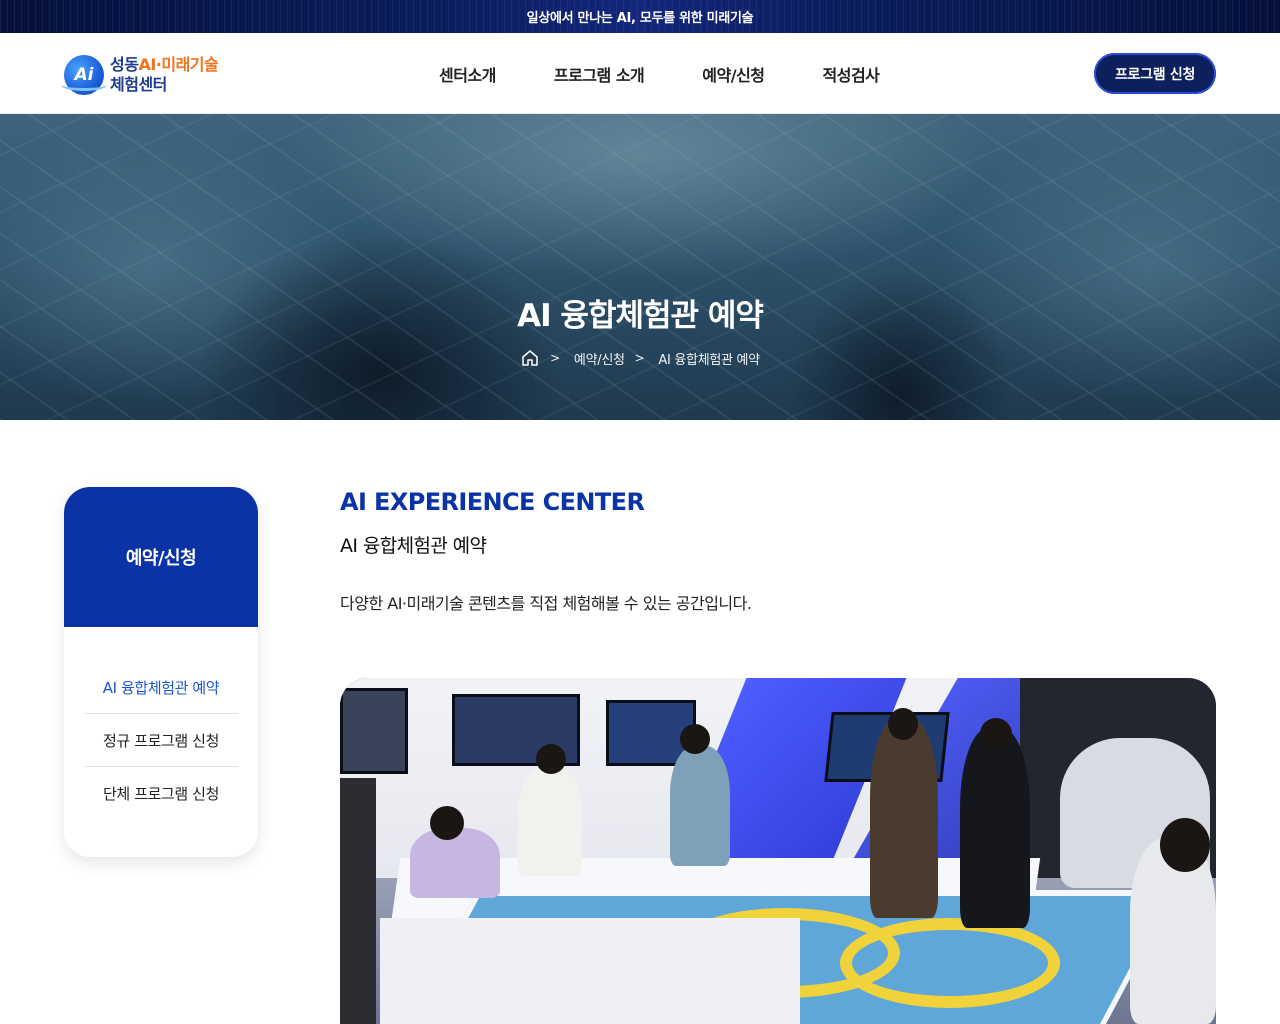  Describe the element at coordinates (530, 358) in the screenshot. I see `home-icon` at that location.